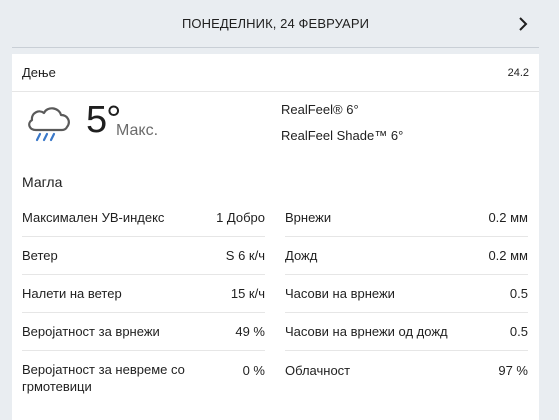 The width and height of the screenshot is (559, 420). Describe the element at coordinates (340, 293) in the screenshot. I see `detail-label: Часови на врнежи` at that location.